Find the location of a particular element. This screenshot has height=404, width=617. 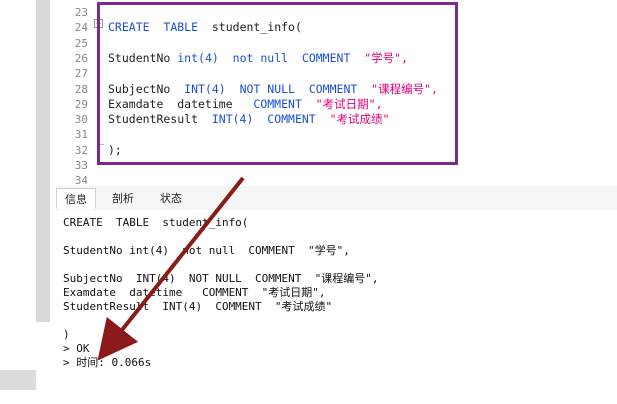

line-number-gutter: 23 24 25 26 27 28 29 30 31 32 33 34 is located at coordinates (73, 93).